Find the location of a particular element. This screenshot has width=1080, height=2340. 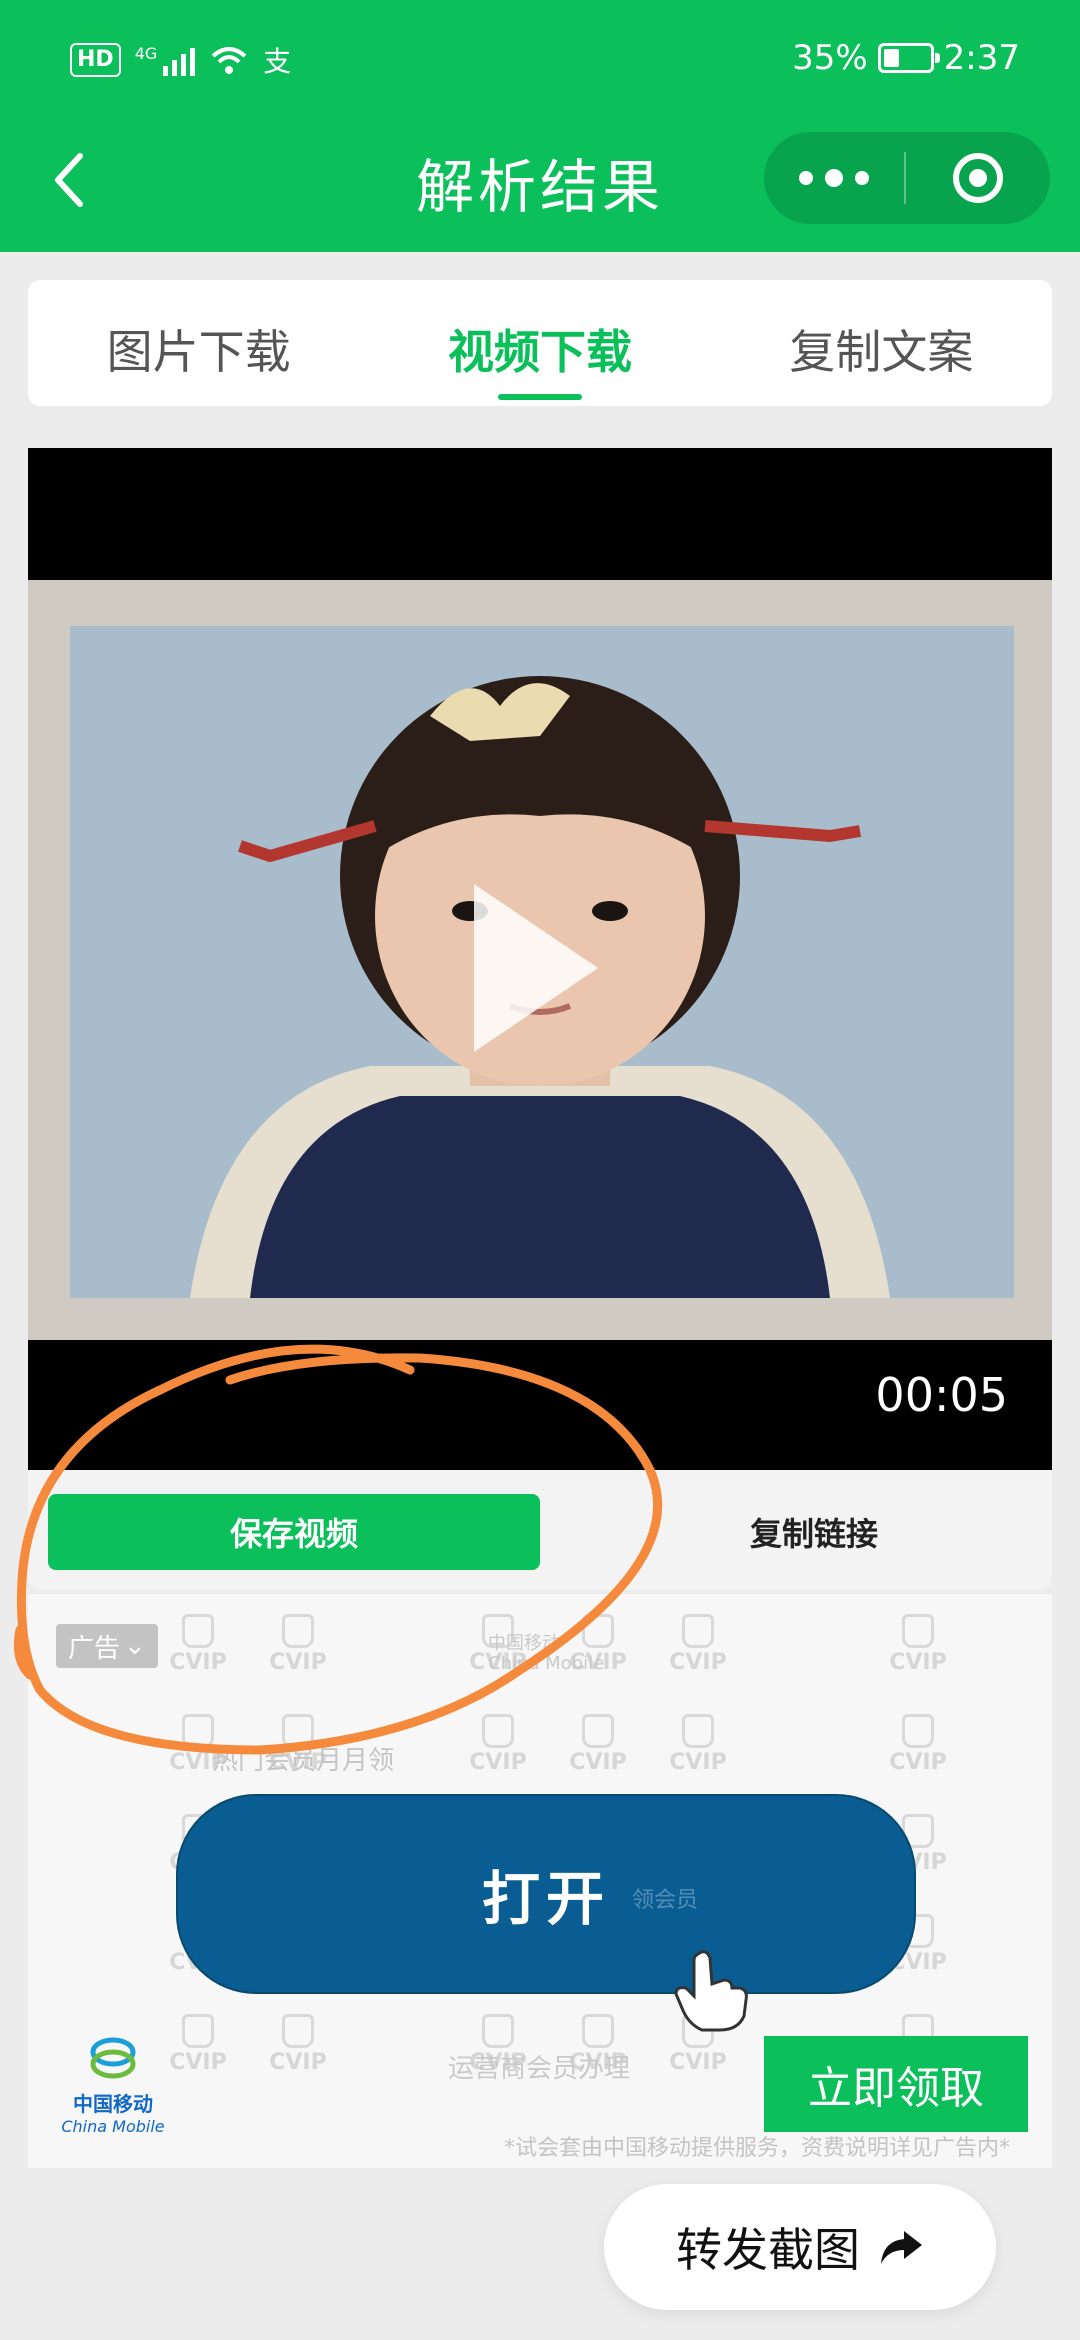

battery-icon is located at coordinates (908, 58).